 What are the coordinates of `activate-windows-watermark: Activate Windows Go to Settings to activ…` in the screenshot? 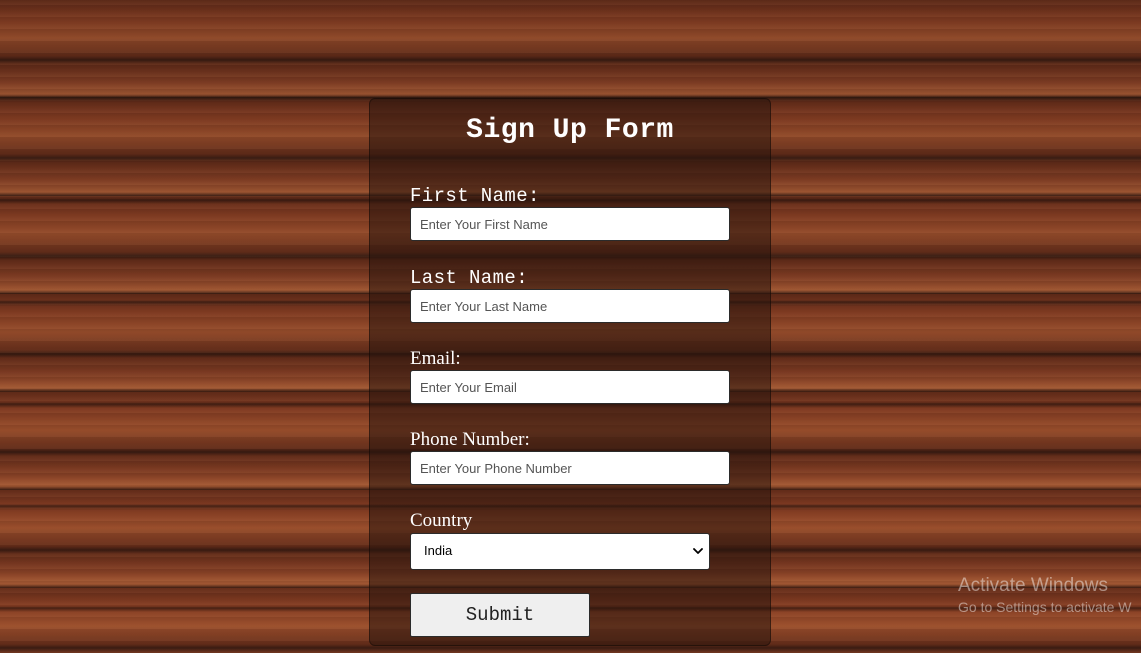 It's located at (1045, 595).